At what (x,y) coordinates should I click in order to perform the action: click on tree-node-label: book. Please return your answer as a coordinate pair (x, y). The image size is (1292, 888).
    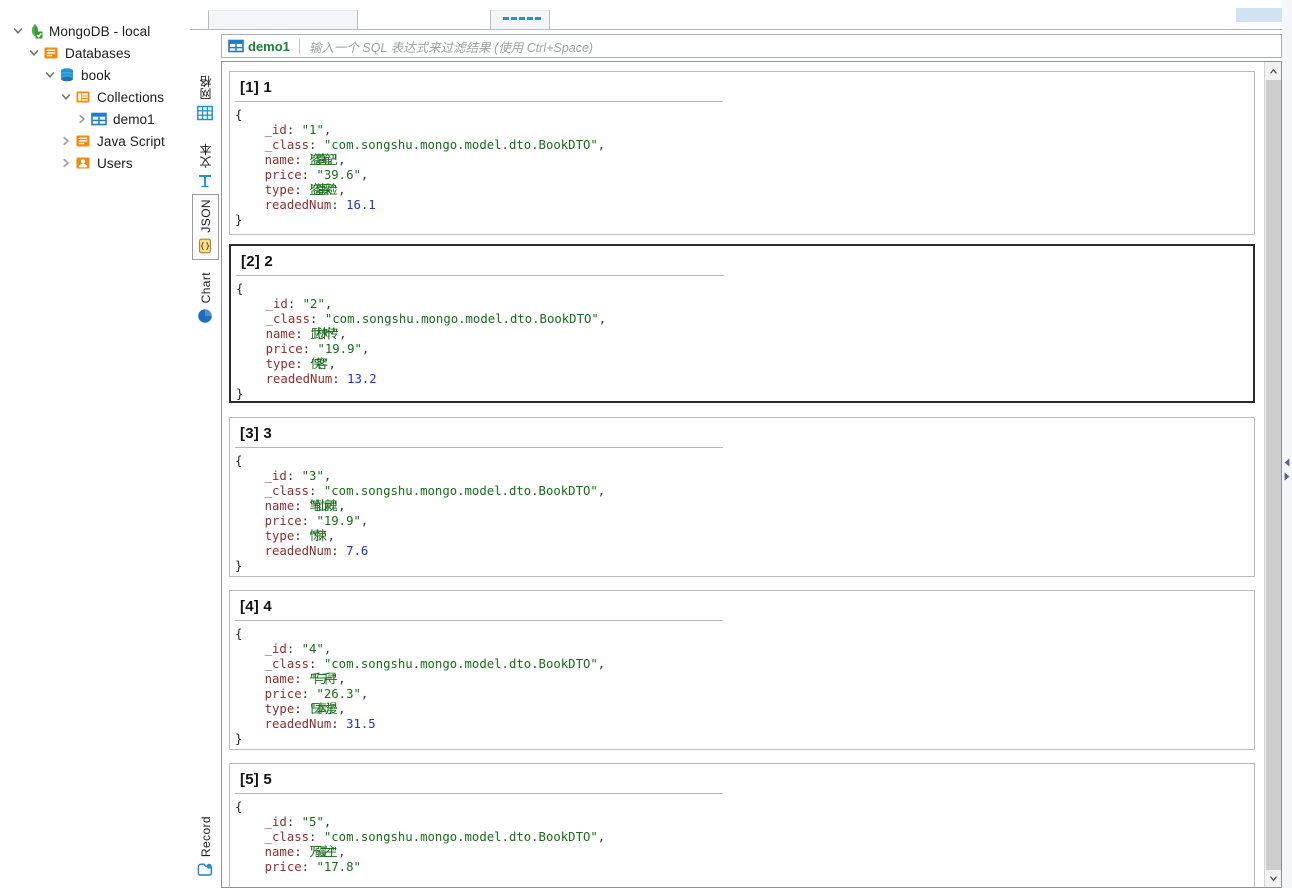
    Looking at the image, I should click on (96, 75).